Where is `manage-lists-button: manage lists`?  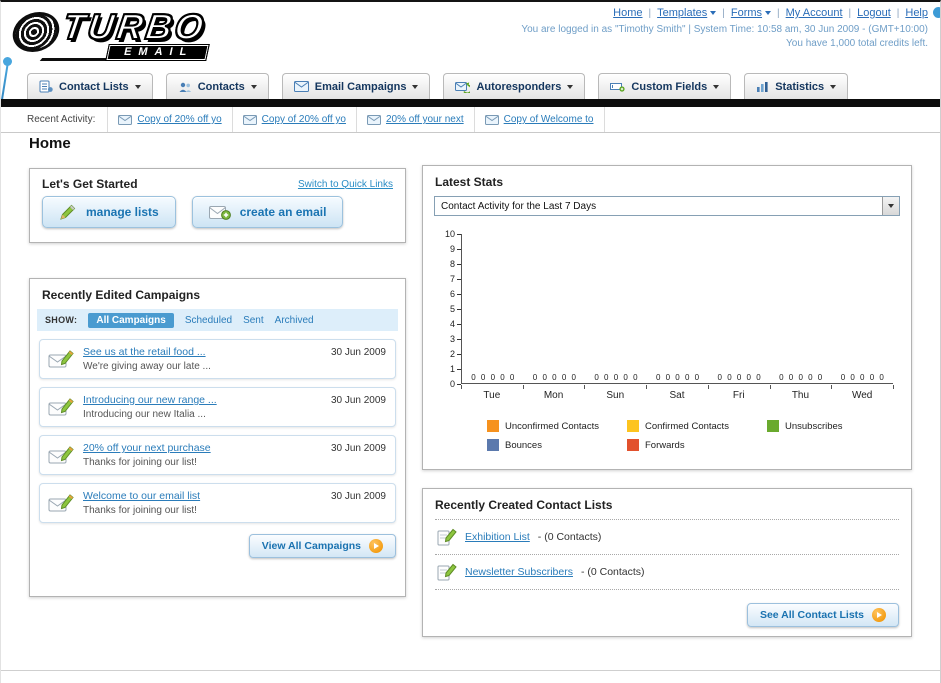
manage-lists-button: manage lists is located at coordinates (109, 212).